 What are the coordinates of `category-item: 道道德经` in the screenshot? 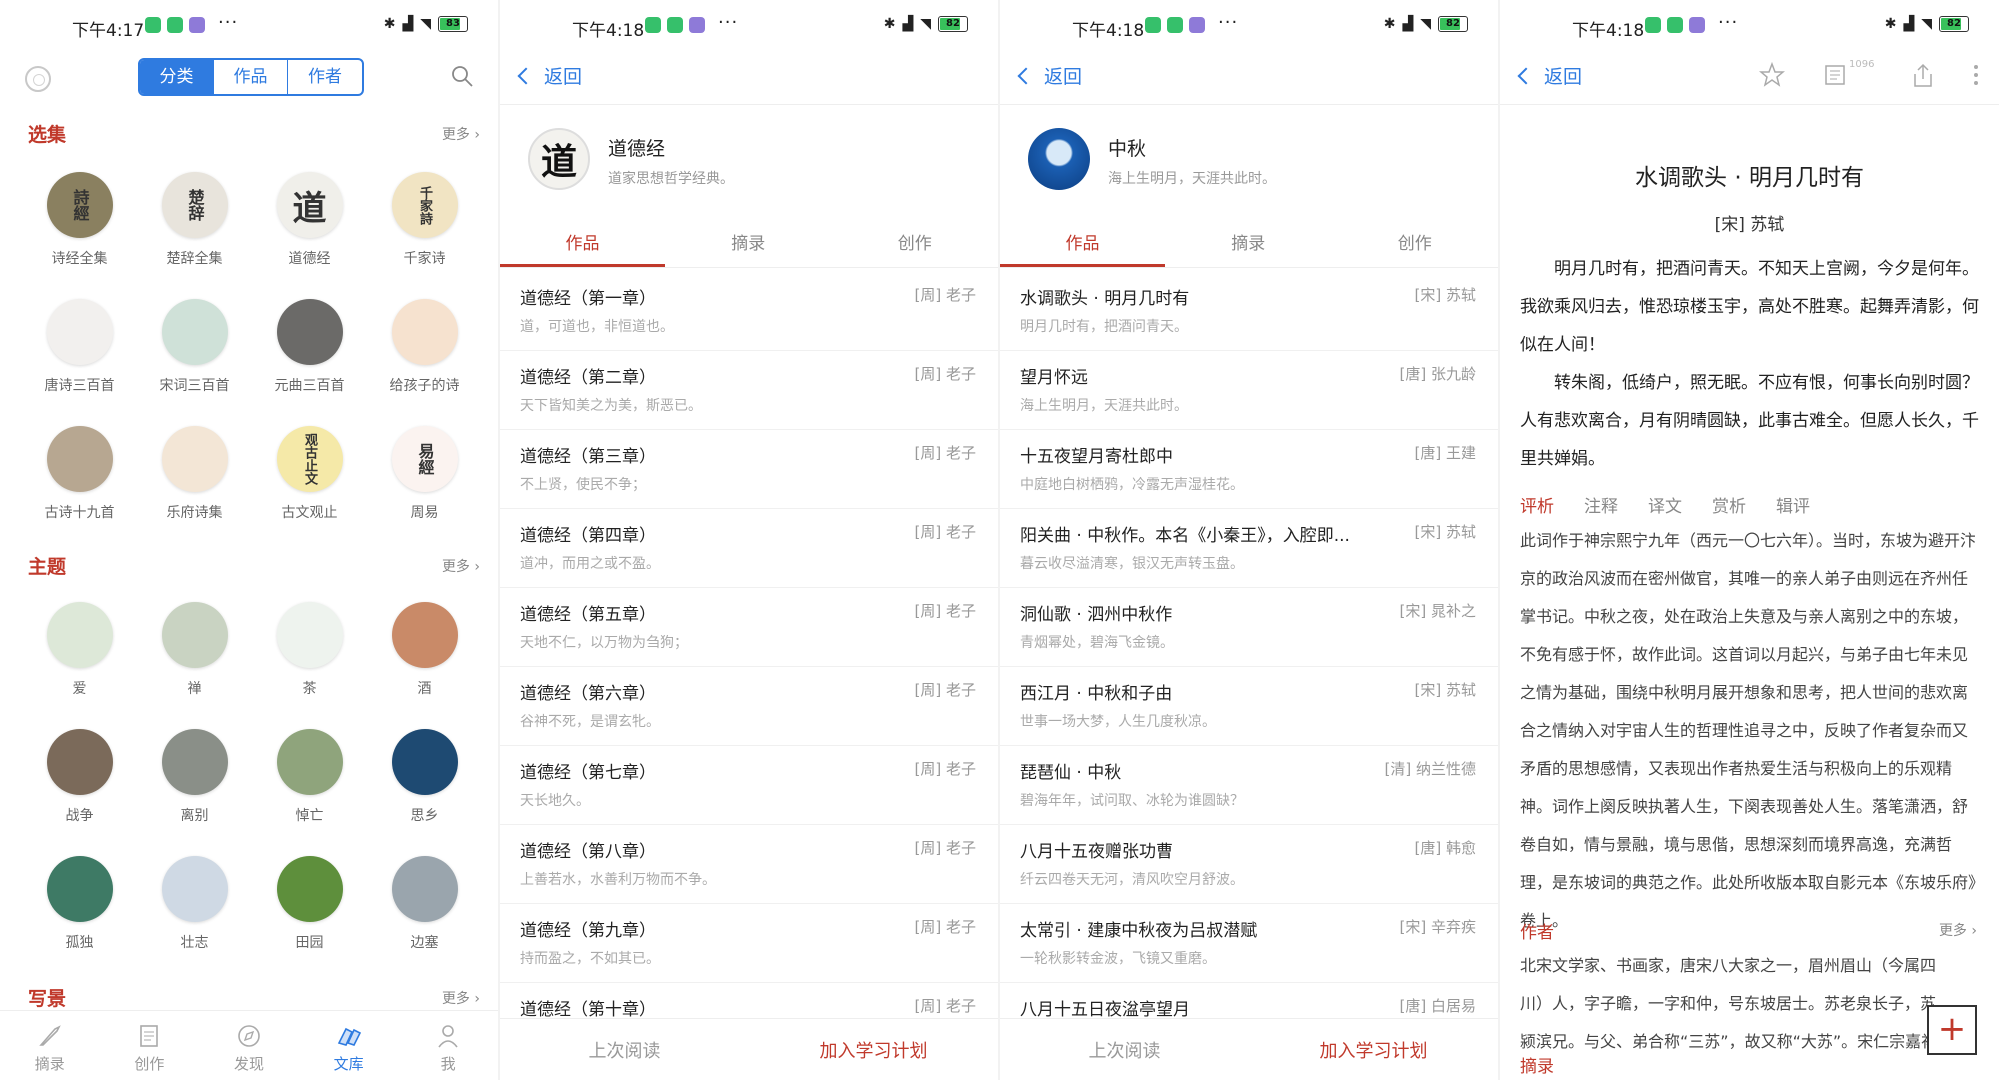 It's located at (309, 235).